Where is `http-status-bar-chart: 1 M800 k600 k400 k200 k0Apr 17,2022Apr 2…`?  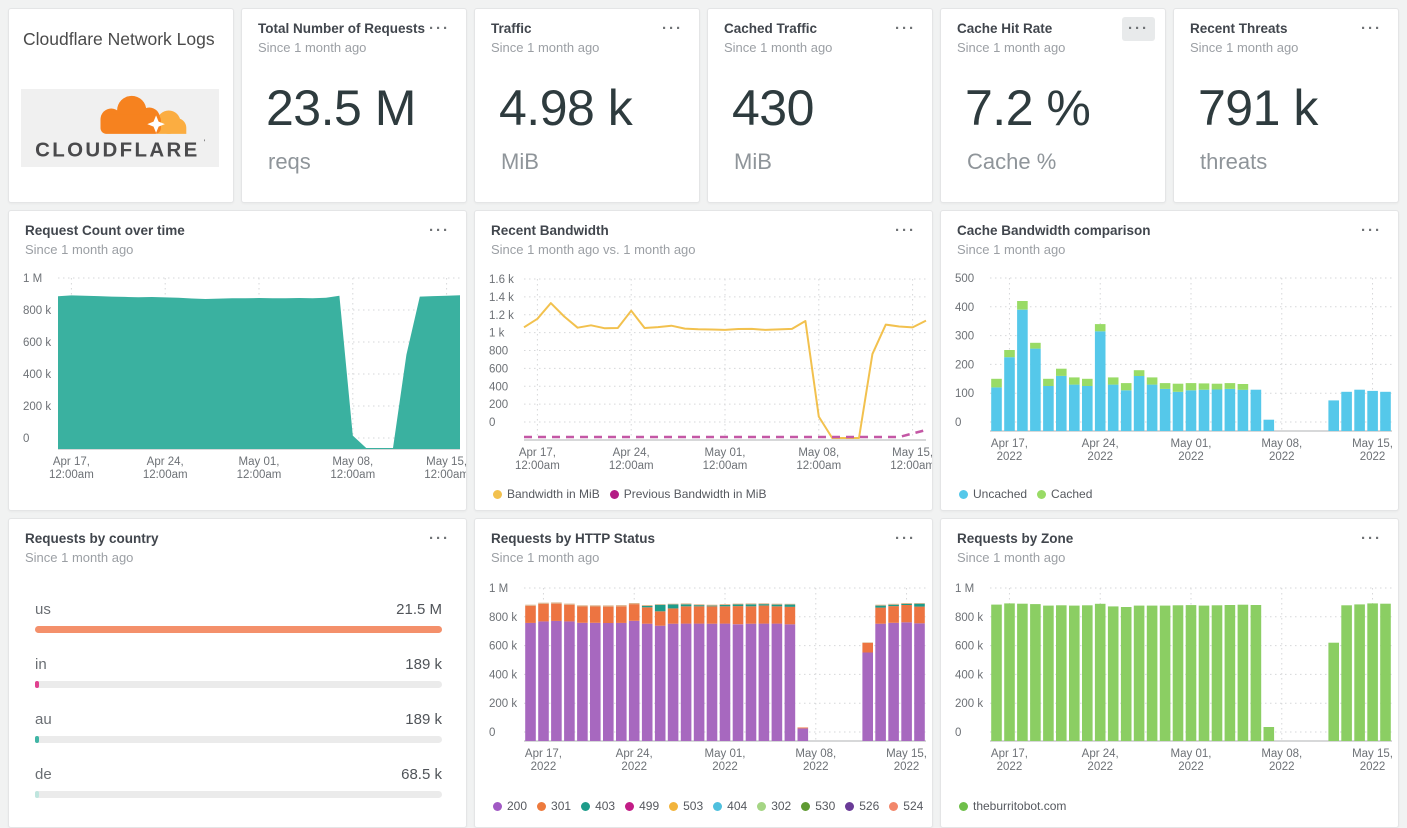 http-status-bar-chart: 1 M800 k600 k400 k200 k0Apr 17,2022Apr 2… is located at coordinates (703, 673).